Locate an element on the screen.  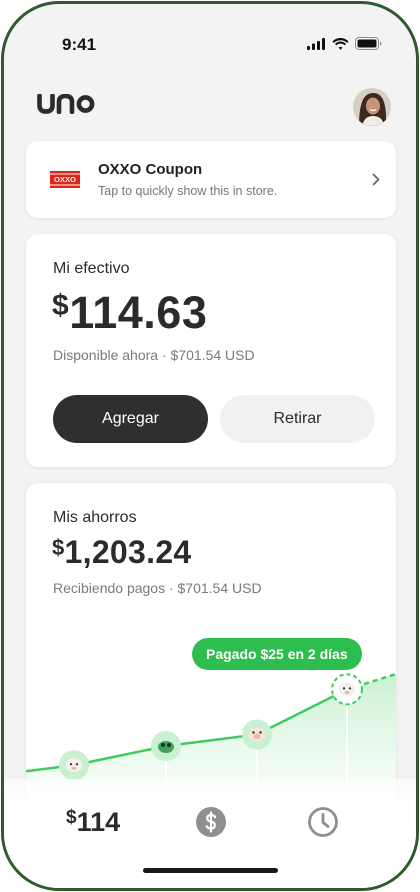
oxxo-logo: OXXO is located at coordinates (65, 179).